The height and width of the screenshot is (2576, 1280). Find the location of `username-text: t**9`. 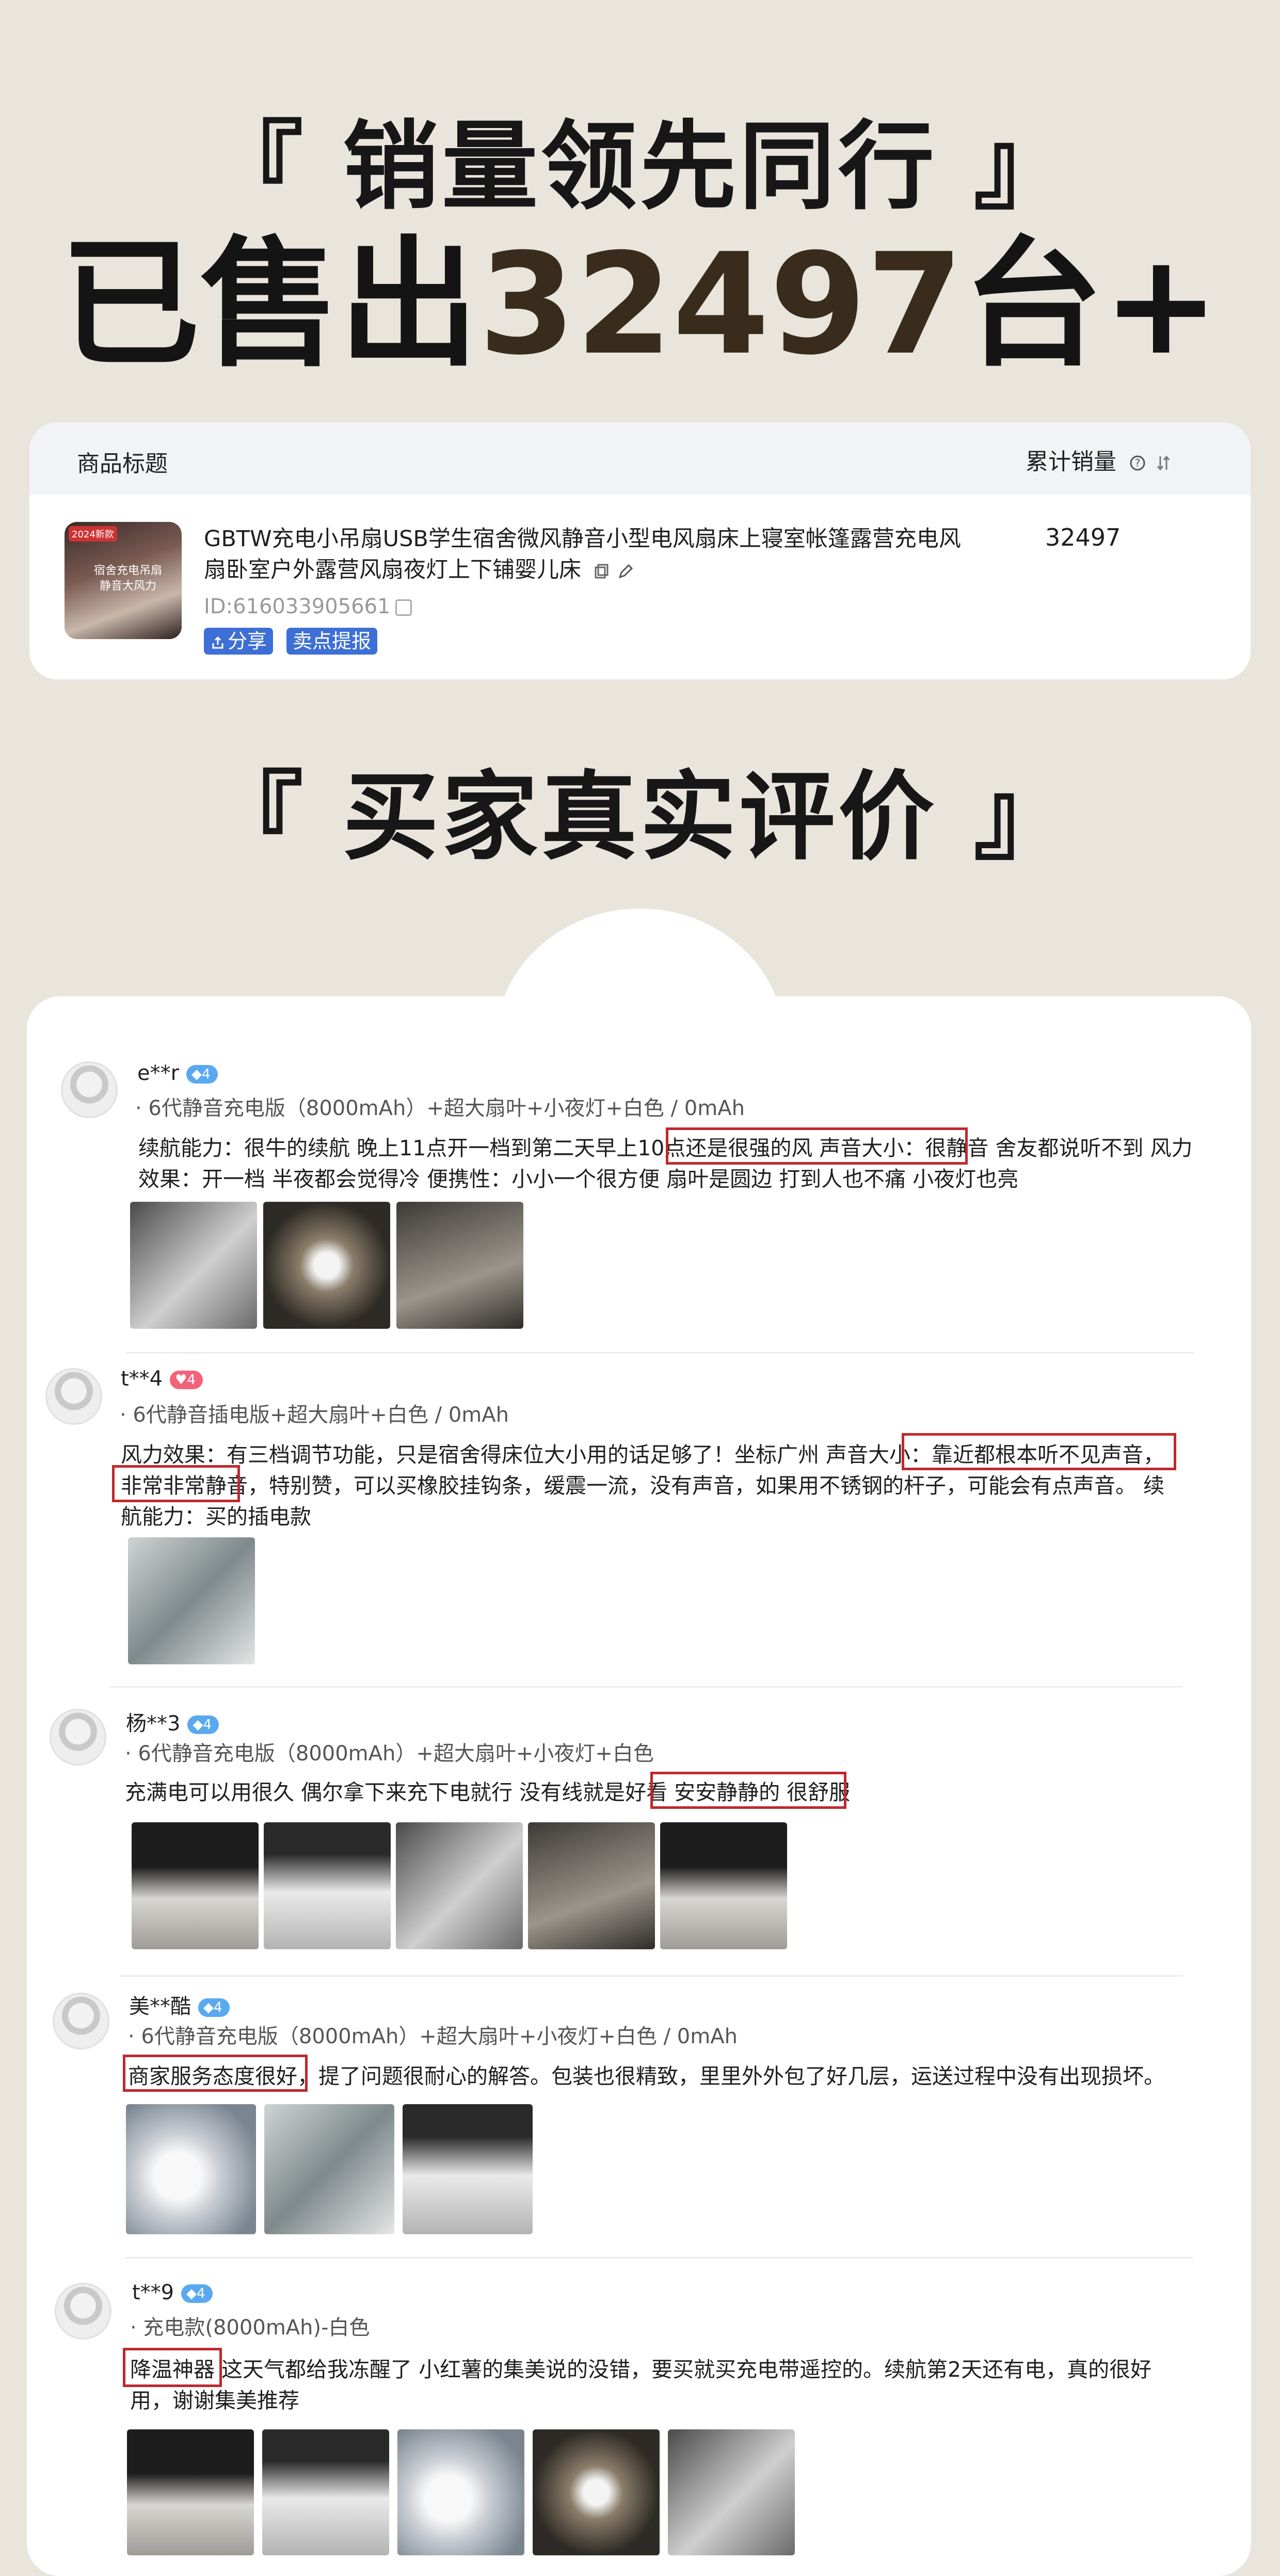

username-text: t**9 is located at coordinates (153, 2292).